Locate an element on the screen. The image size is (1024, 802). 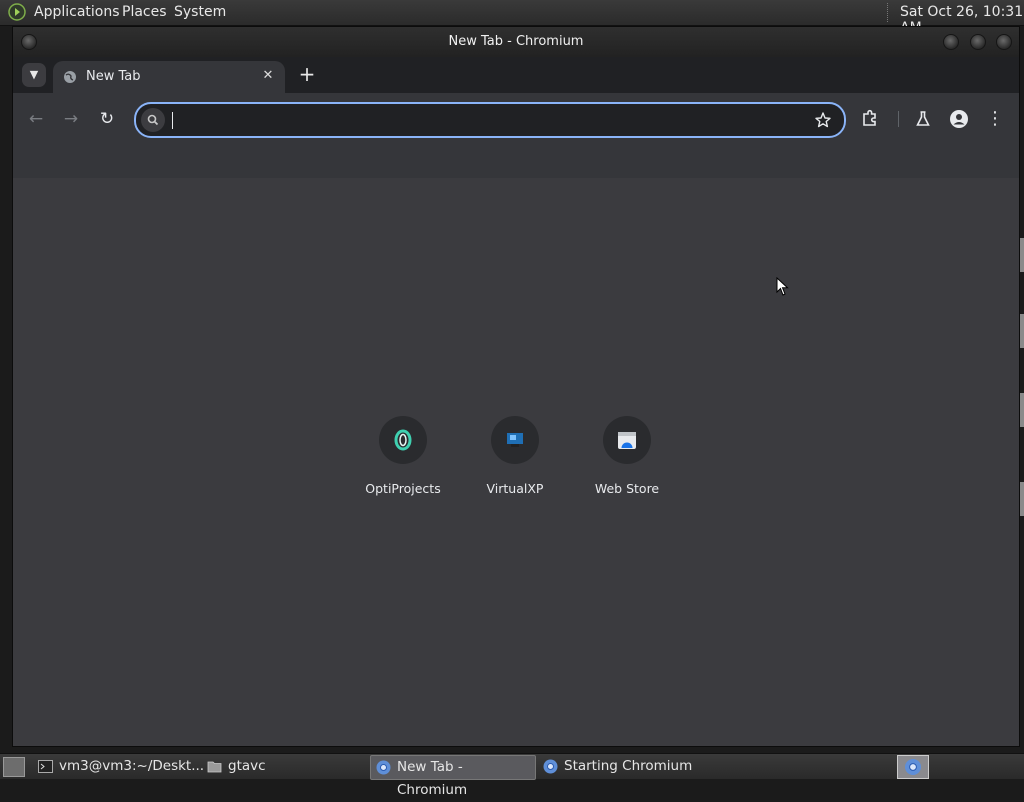
optiprojects-icon is located at coordinates (403, 440).